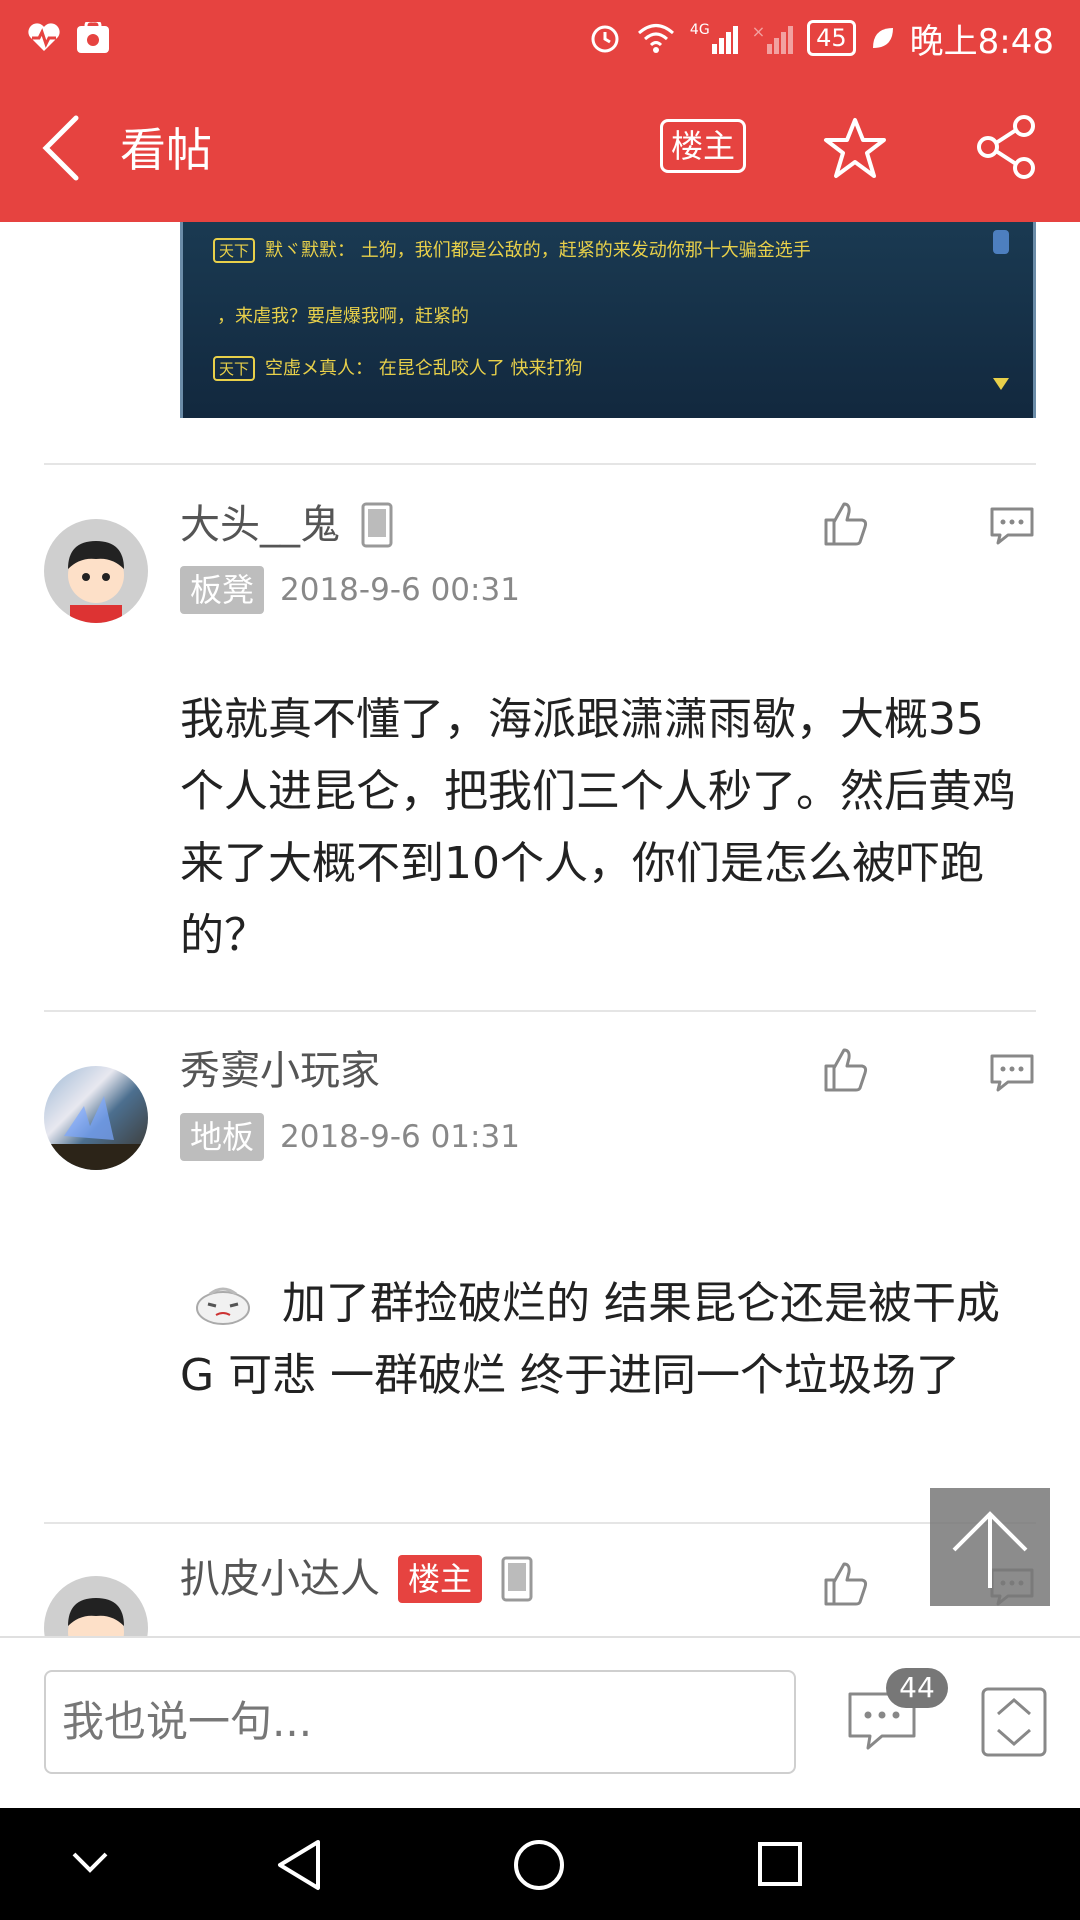  Describe the element at coordinates (780, 1864) in the screenshot. I see `recent-apps-icon` at that location.